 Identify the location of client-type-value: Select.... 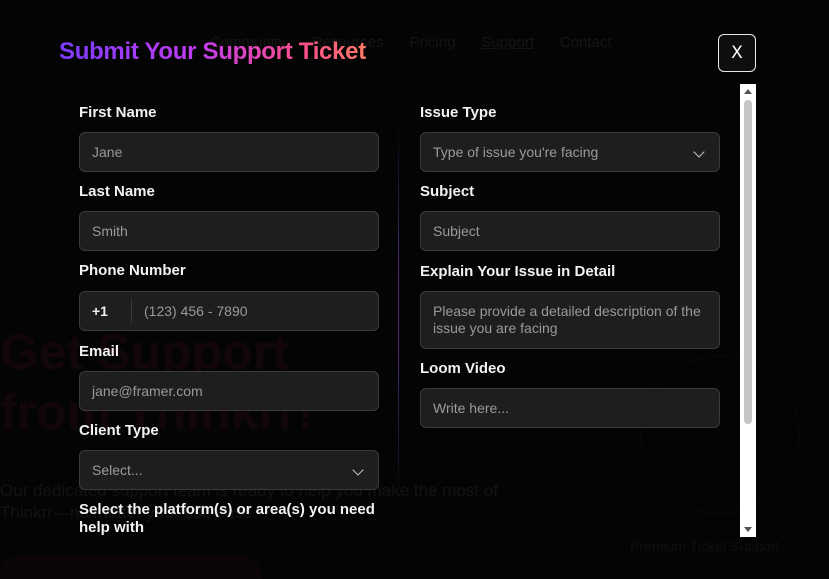
(117, 470).